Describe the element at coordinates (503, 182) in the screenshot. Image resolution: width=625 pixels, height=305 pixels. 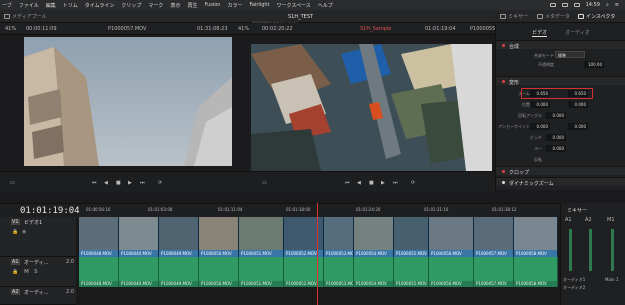
I see `dynamic-zoom-icon` at that location.